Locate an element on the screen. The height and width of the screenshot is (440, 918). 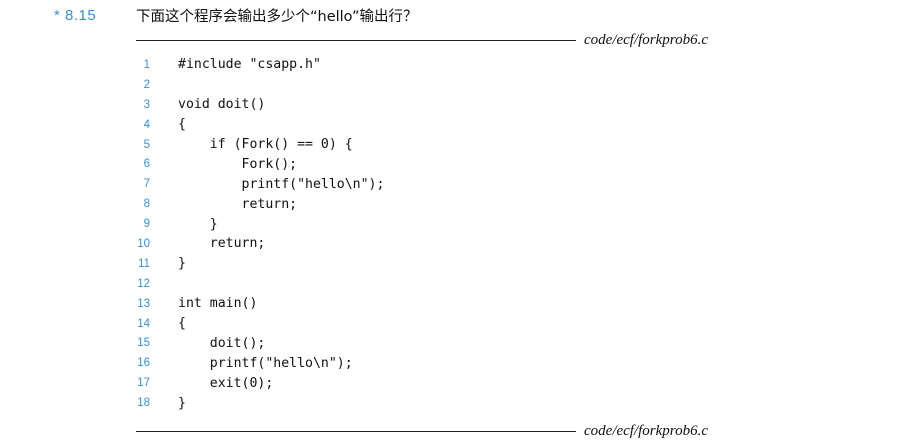
code-line: 6 Fork(); is located at coordinates (257, 164).